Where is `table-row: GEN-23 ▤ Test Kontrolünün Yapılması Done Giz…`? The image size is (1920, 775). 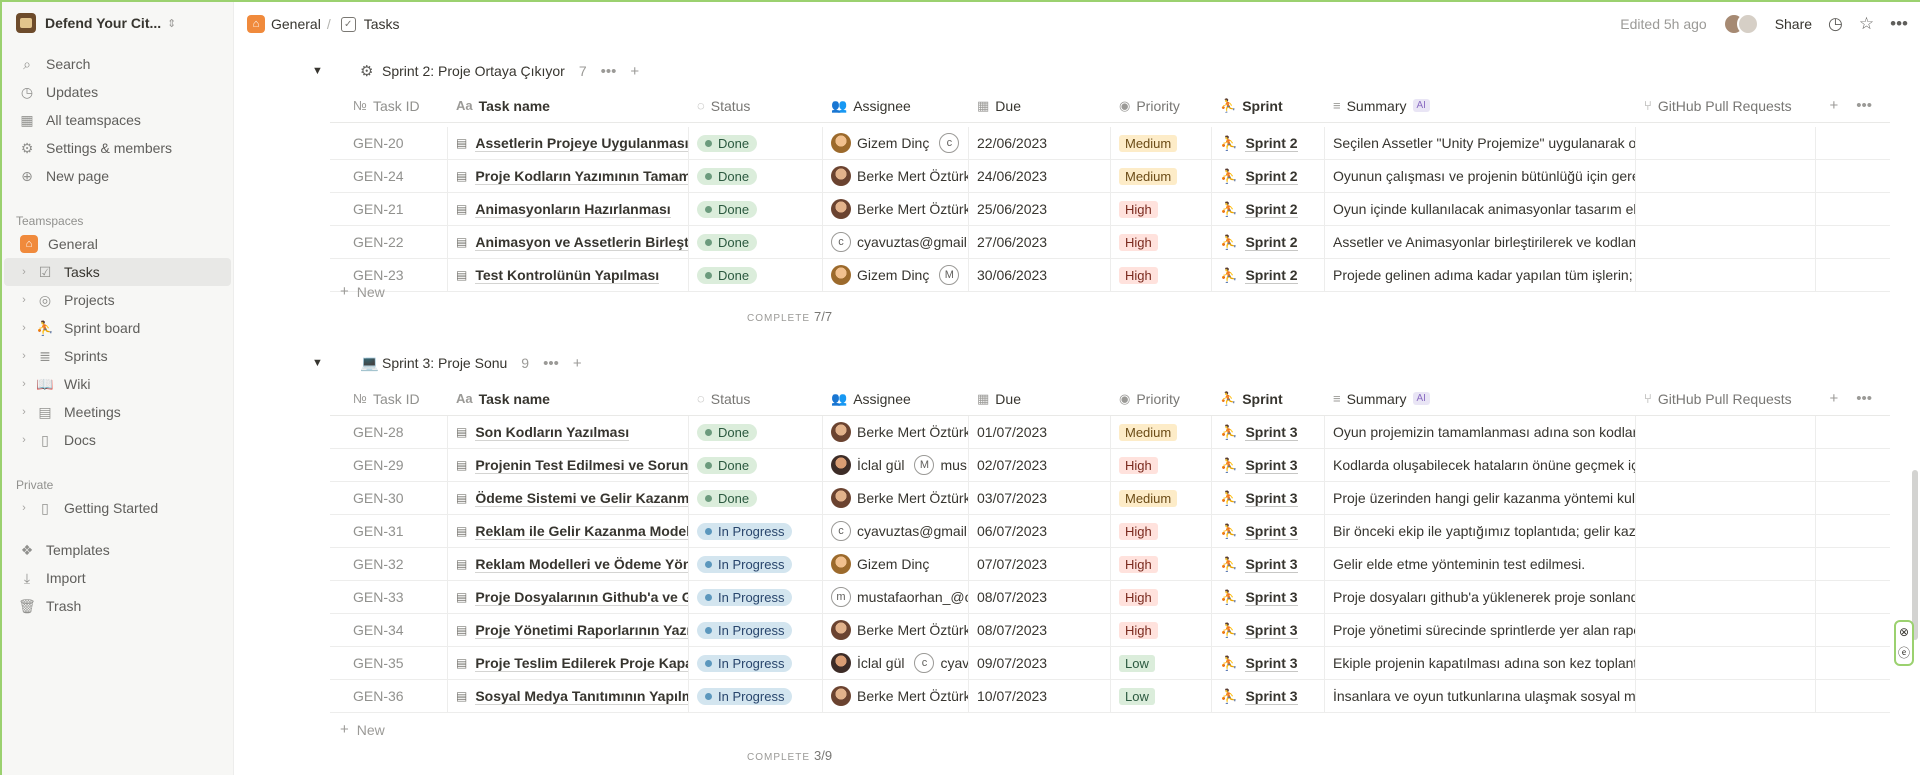
table-row: GEN-23 ▤ Test Kontrolünün Yapılması Done Giz… is located at coordinates (1110, 275).